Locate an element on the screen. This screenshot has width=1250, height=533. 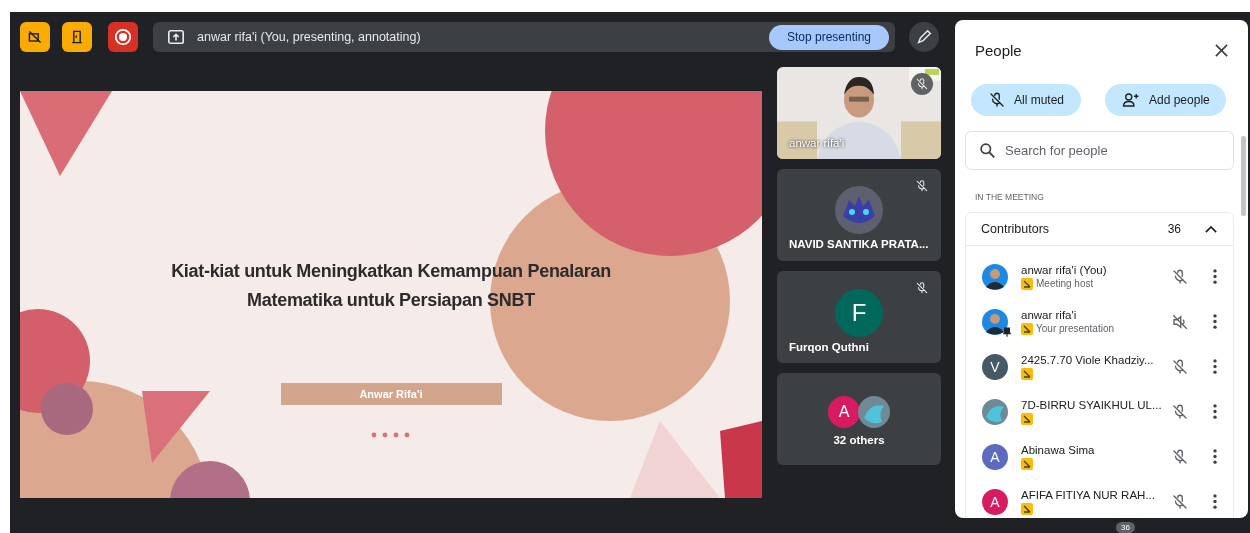
avatar-letter: V is located at coordinates (995, 366).